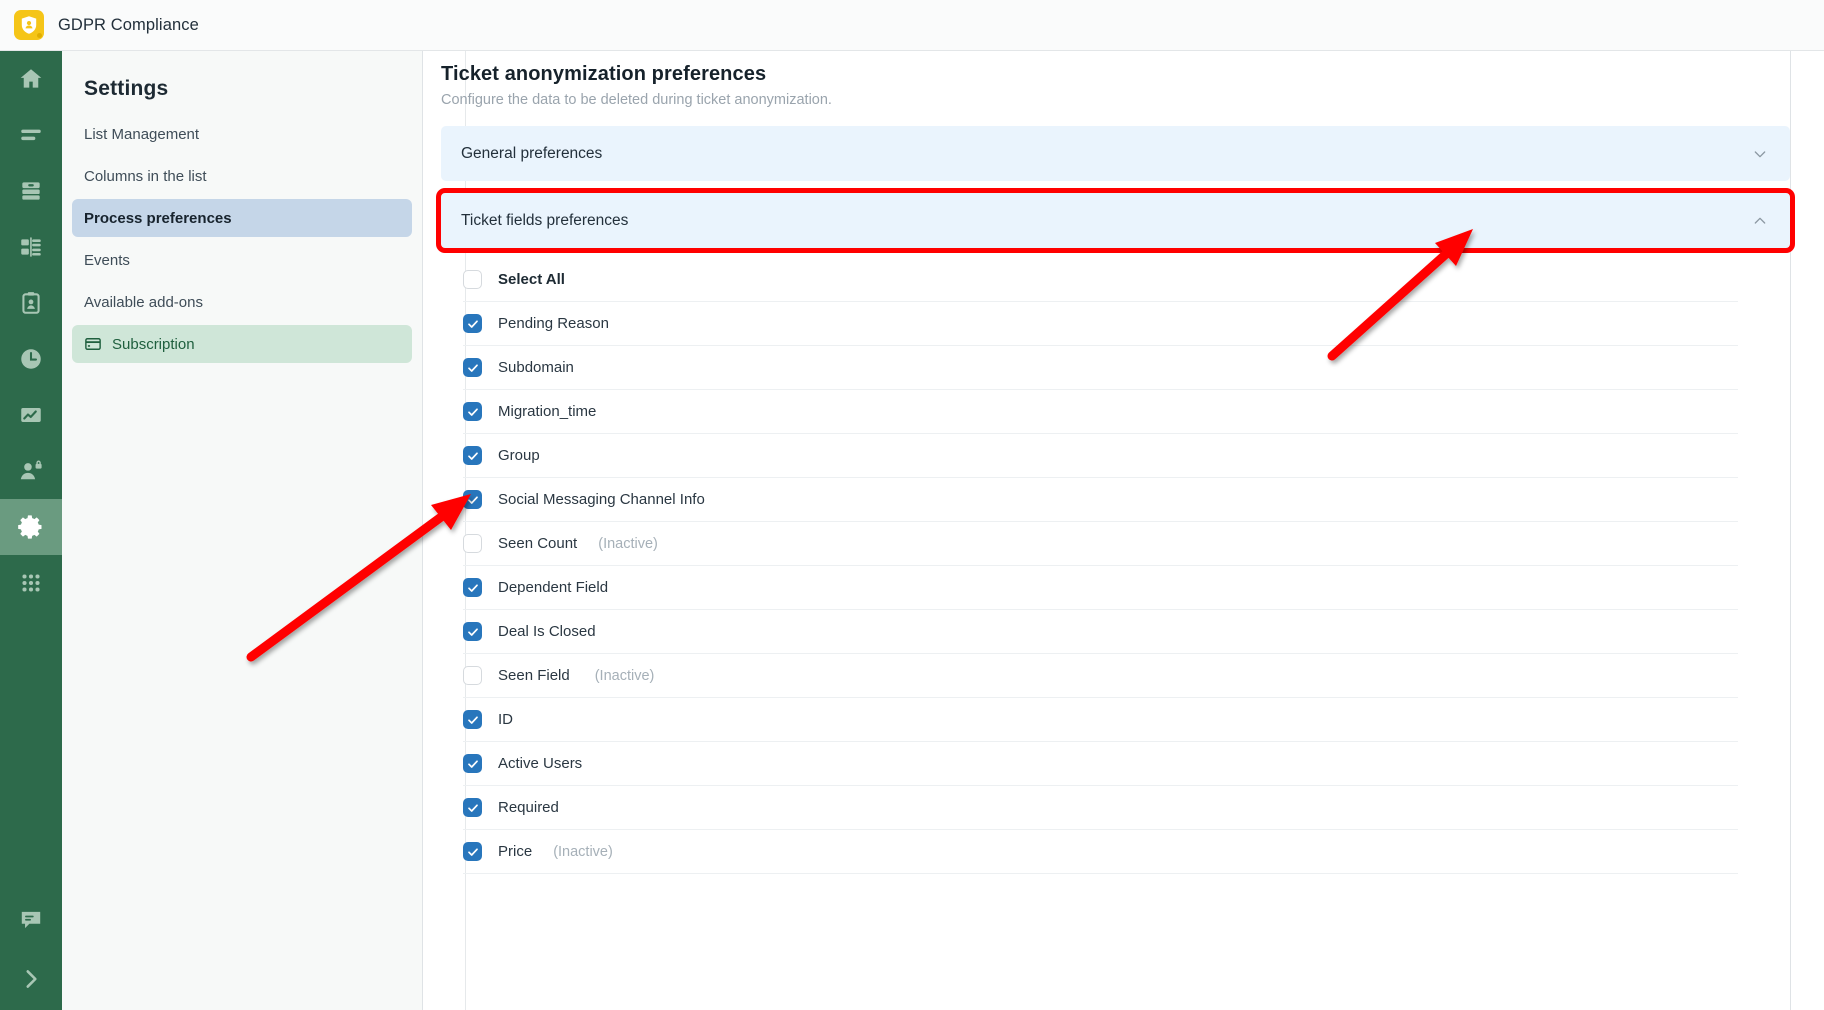  What do you see at coordinates (1100, 632) in the screenshot?
I see `field-row-deal-is-closed: Deal Is Closed` at bounding box center [1100, 632].